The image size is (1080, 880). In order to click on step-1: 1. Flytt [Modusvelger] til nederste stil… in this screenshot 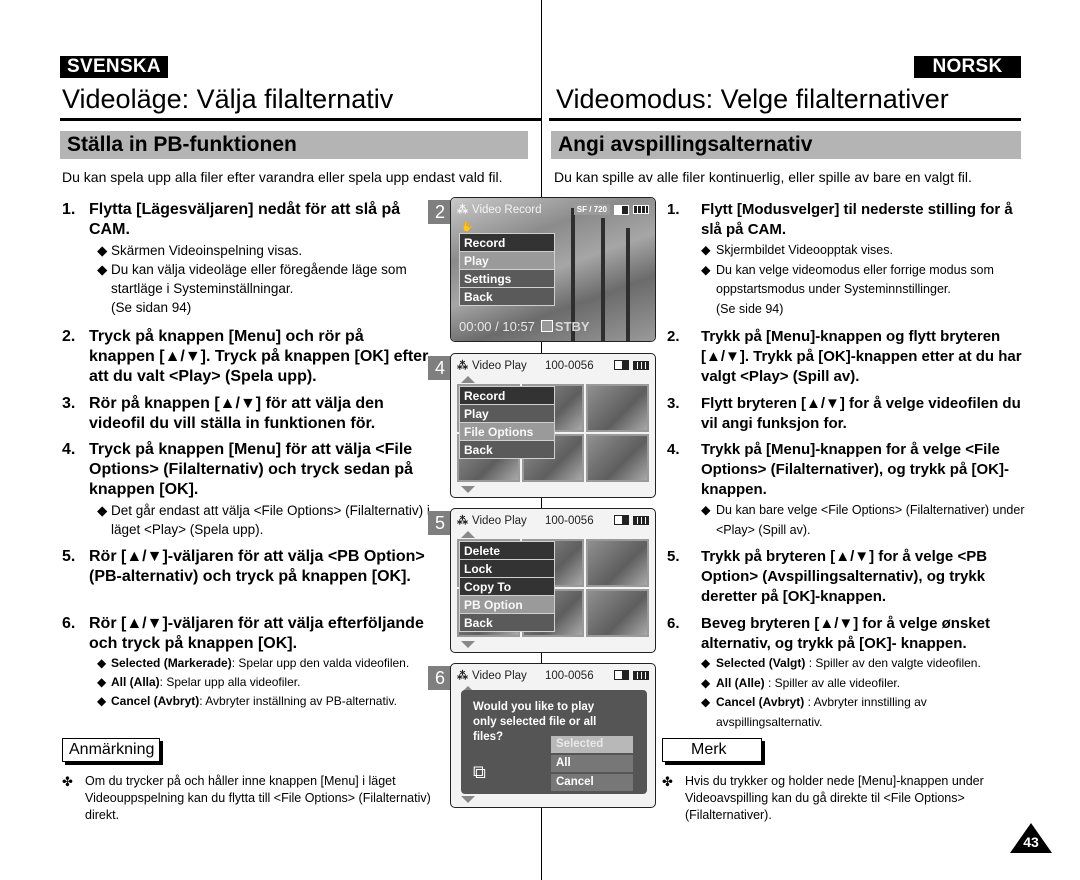, I will do `click(847, 259)`.